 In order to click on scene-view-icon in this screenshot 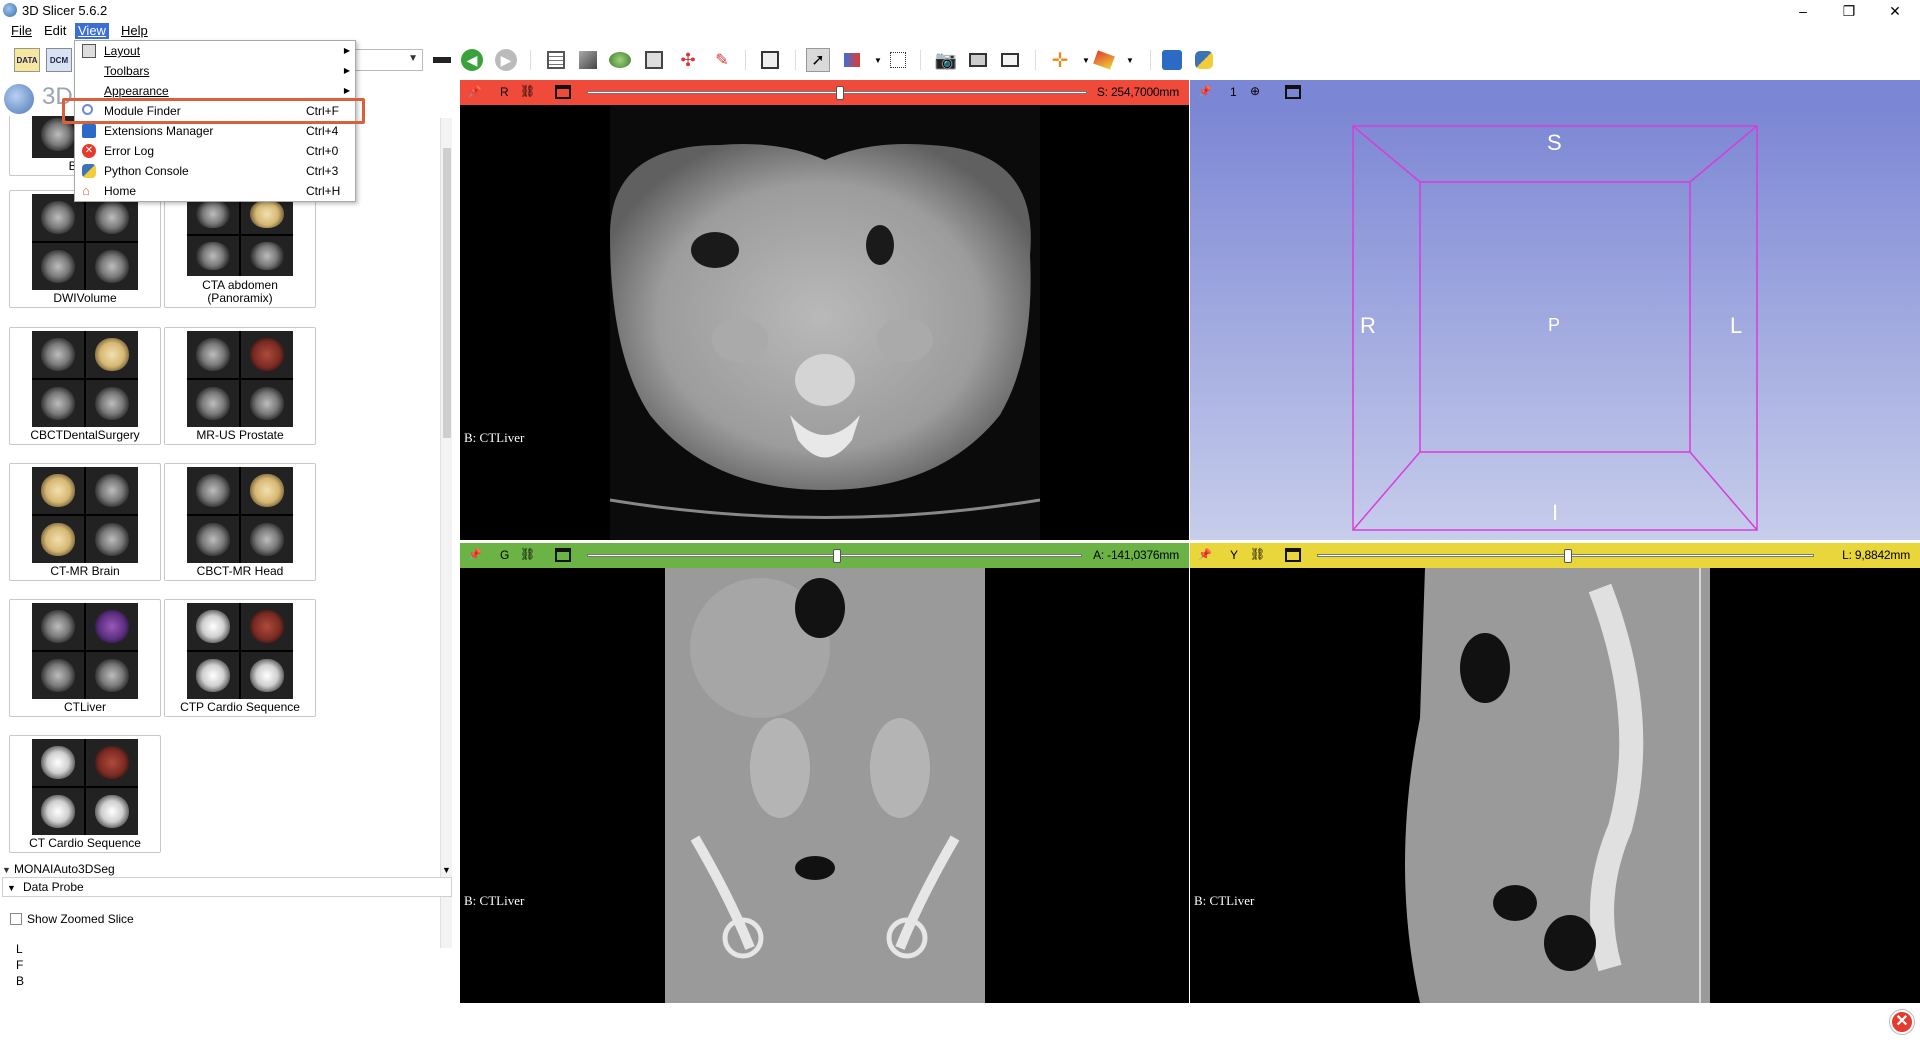, I will do `click(1010, 60)`.